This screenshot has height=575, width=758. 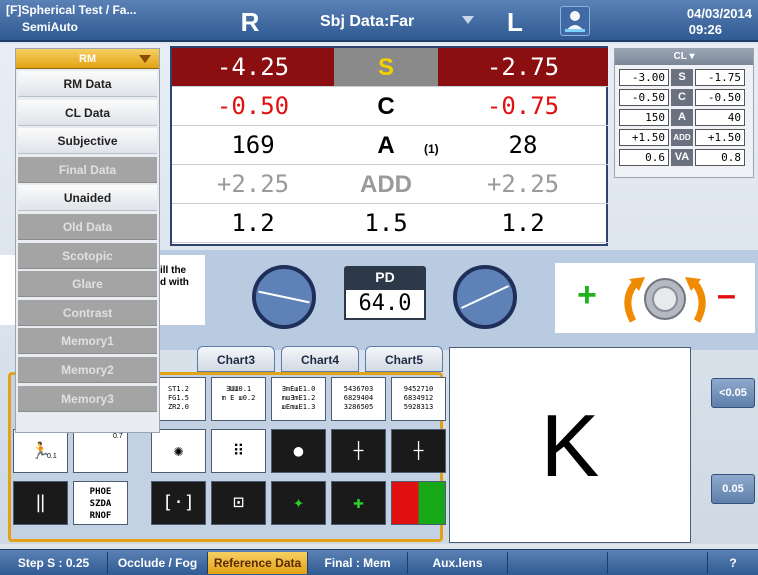 I want to click on box-chart-icon: ⊡, so click(x=238, y=503).